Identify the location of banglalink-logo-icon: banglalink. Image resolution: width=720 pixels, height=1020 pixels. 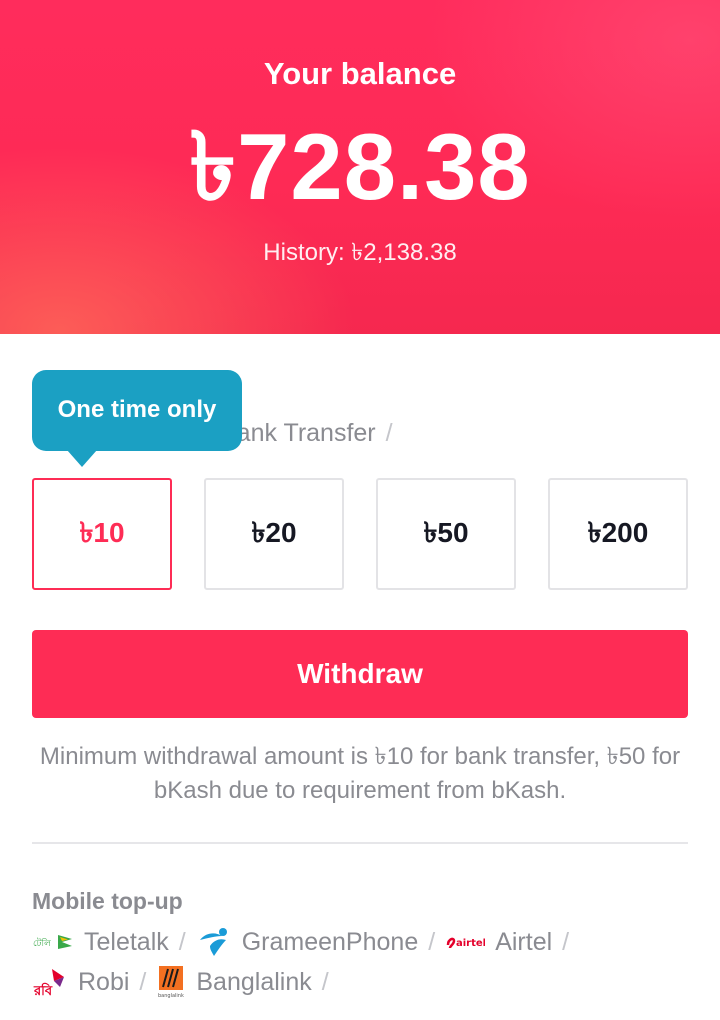
(171, 982).